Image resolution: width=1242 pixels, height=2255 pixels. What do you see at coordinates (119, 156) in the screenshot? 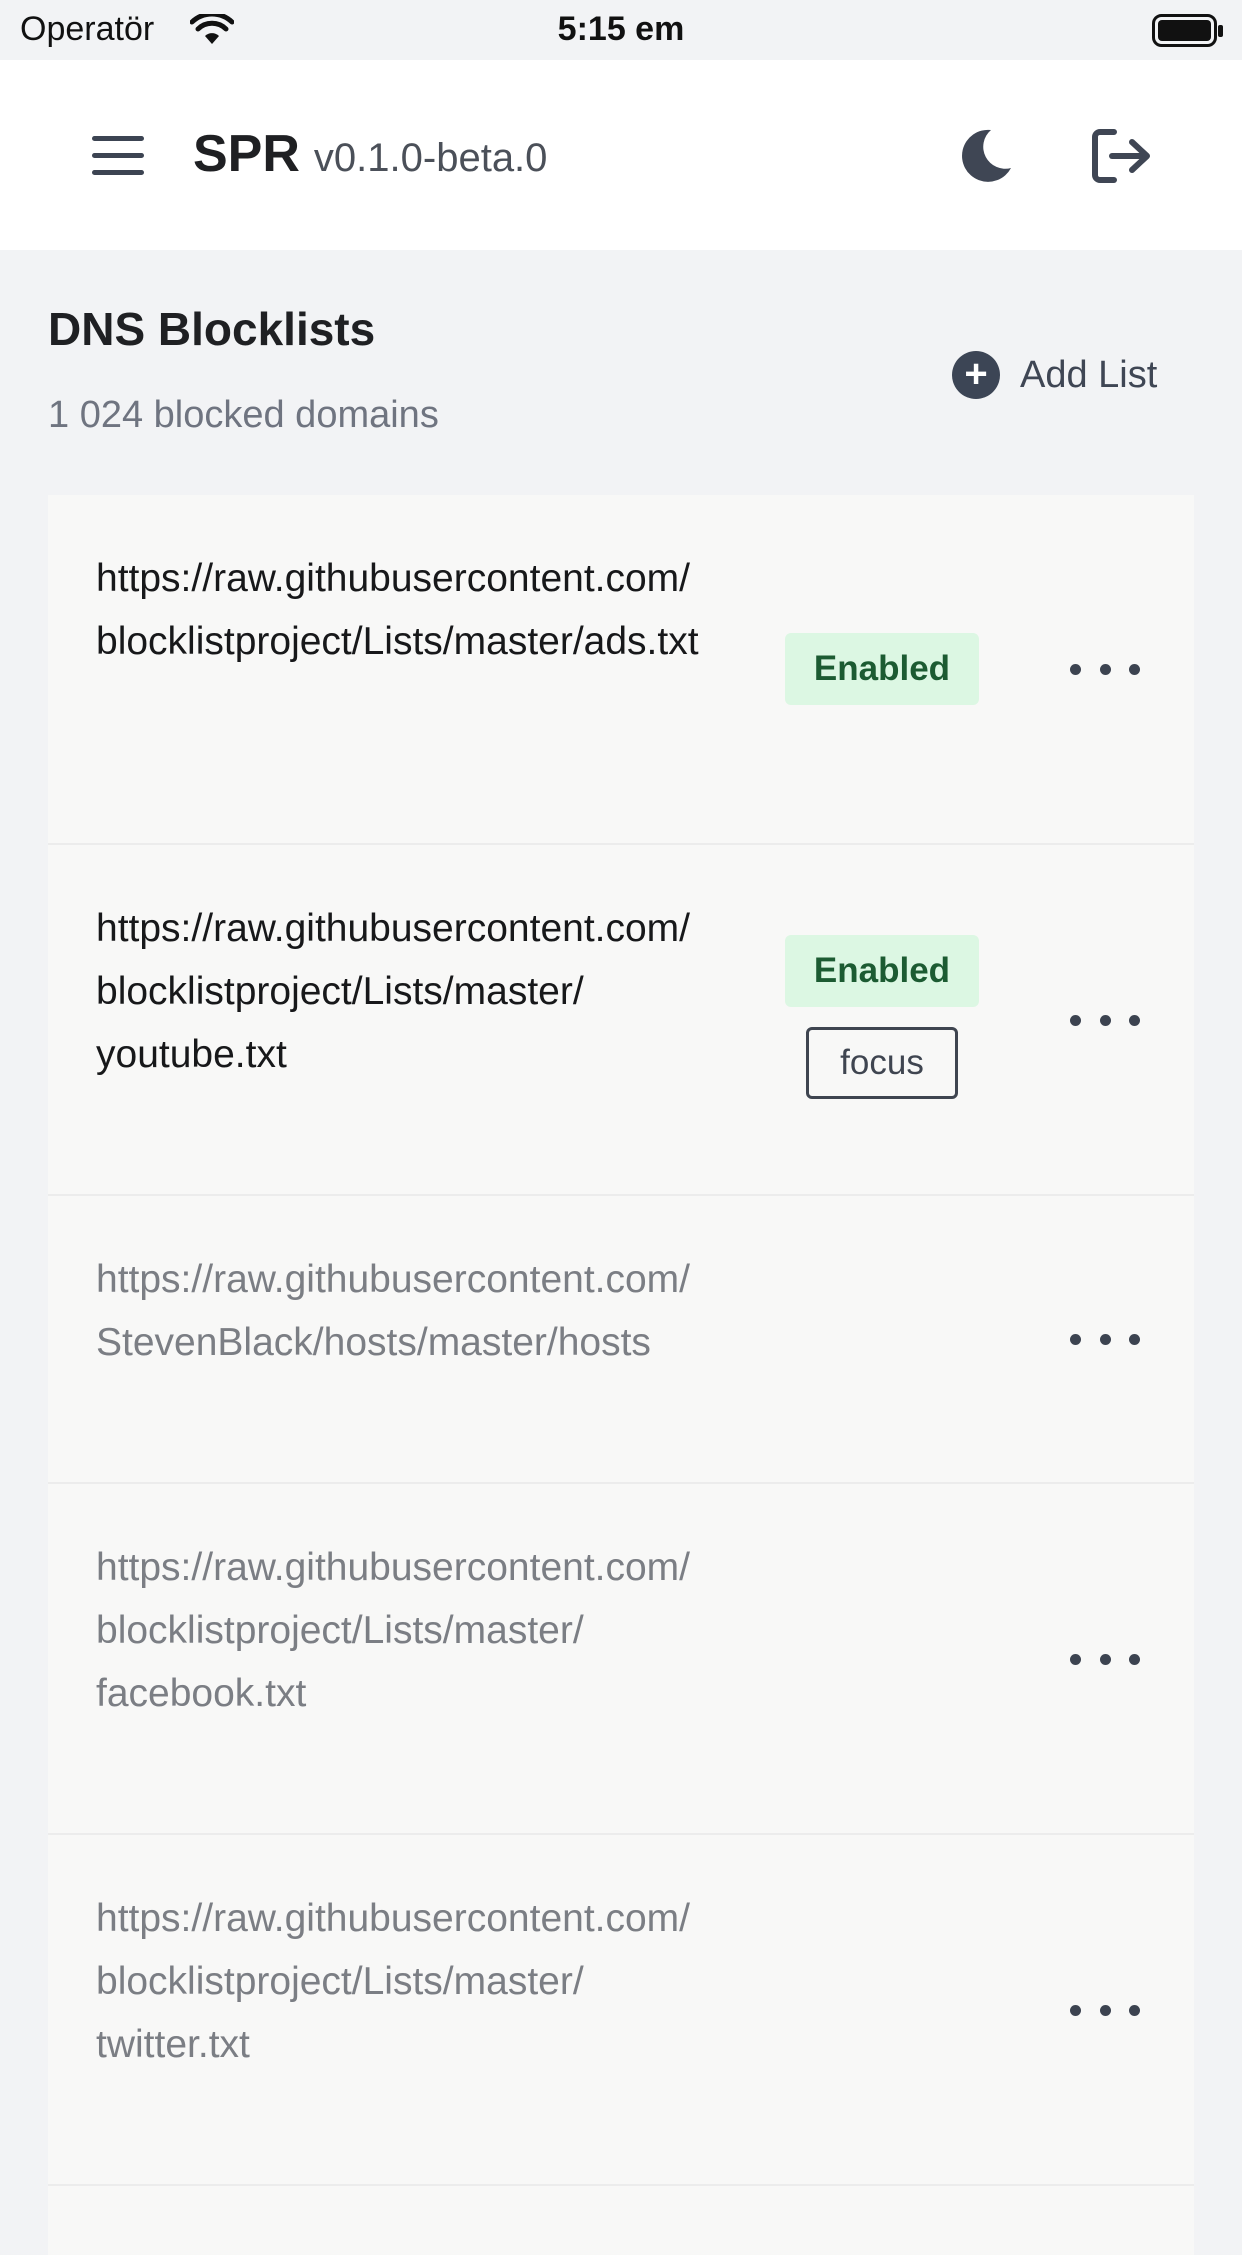
I see `menu-icon` at bounding box center [119, 156].